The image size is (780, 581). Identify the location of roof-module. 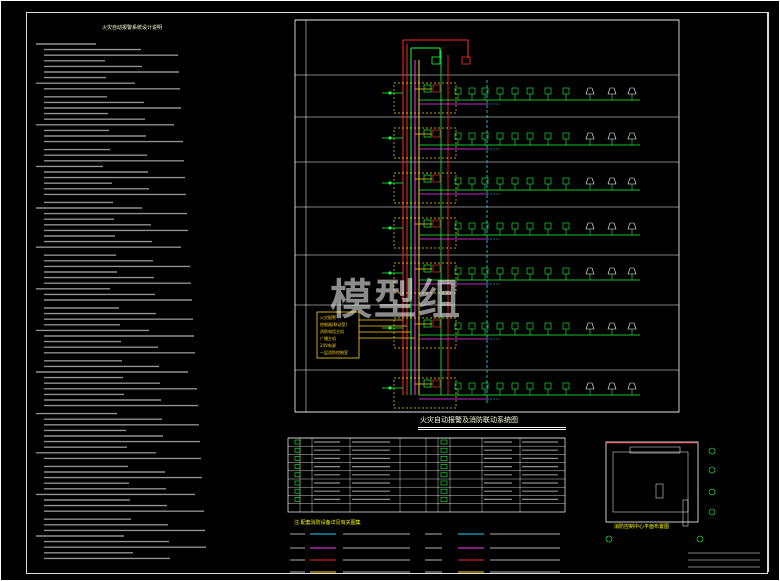
(436, 60).